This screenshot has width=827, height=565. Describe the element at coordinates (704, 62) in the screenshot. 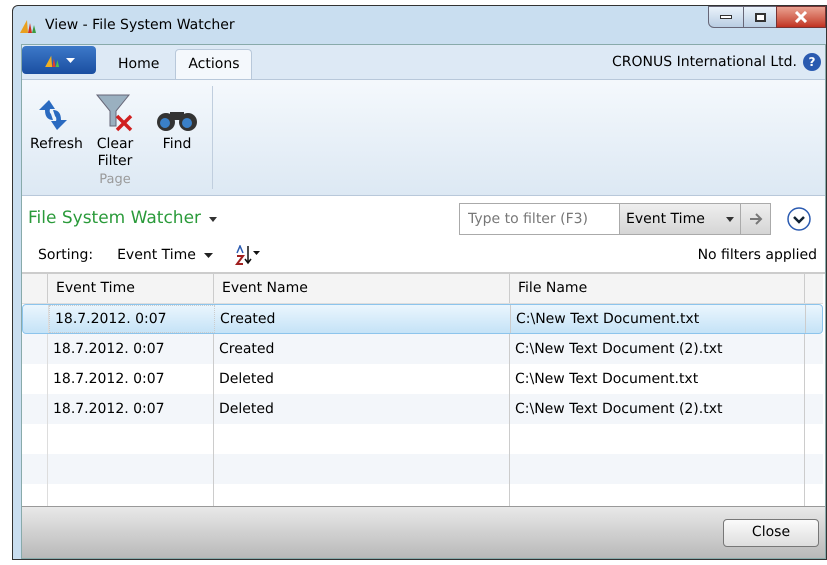

I see `company-name: CRONUS International Ltd.` at that location.